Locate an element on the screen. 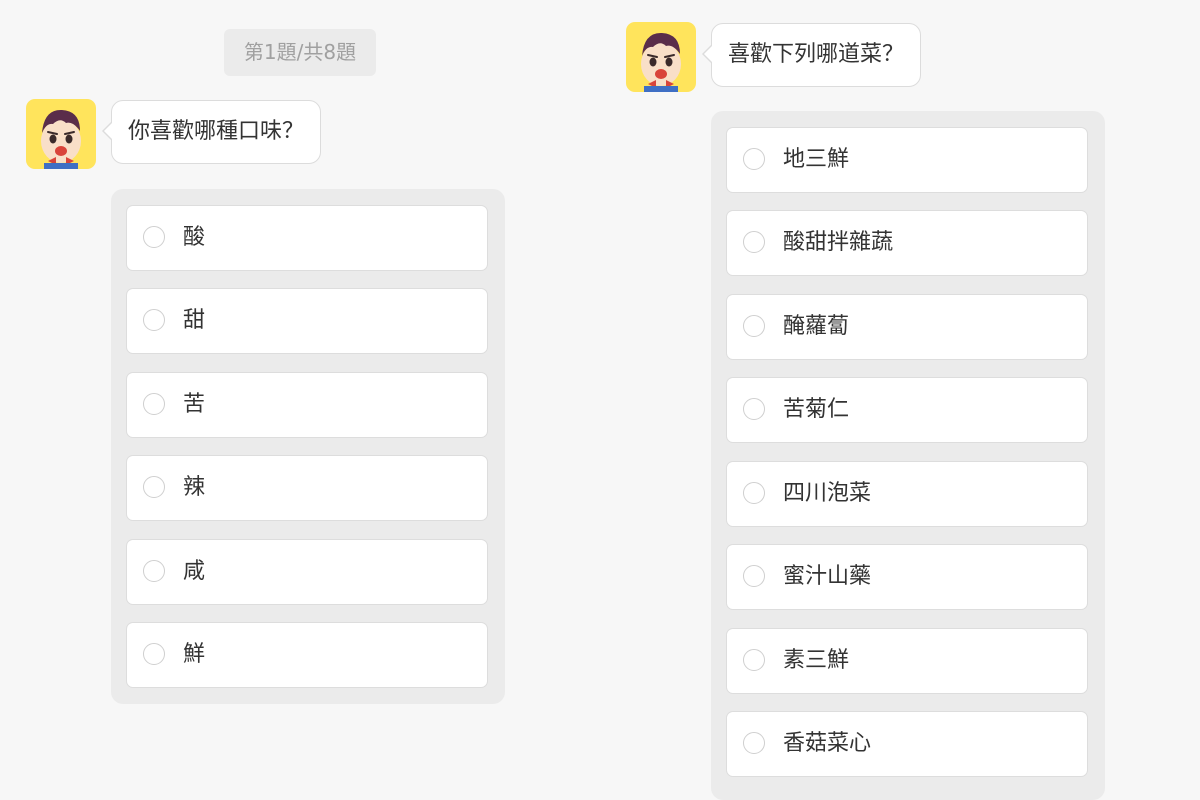  option-item: 酸 is located at coordinates (307, 238).